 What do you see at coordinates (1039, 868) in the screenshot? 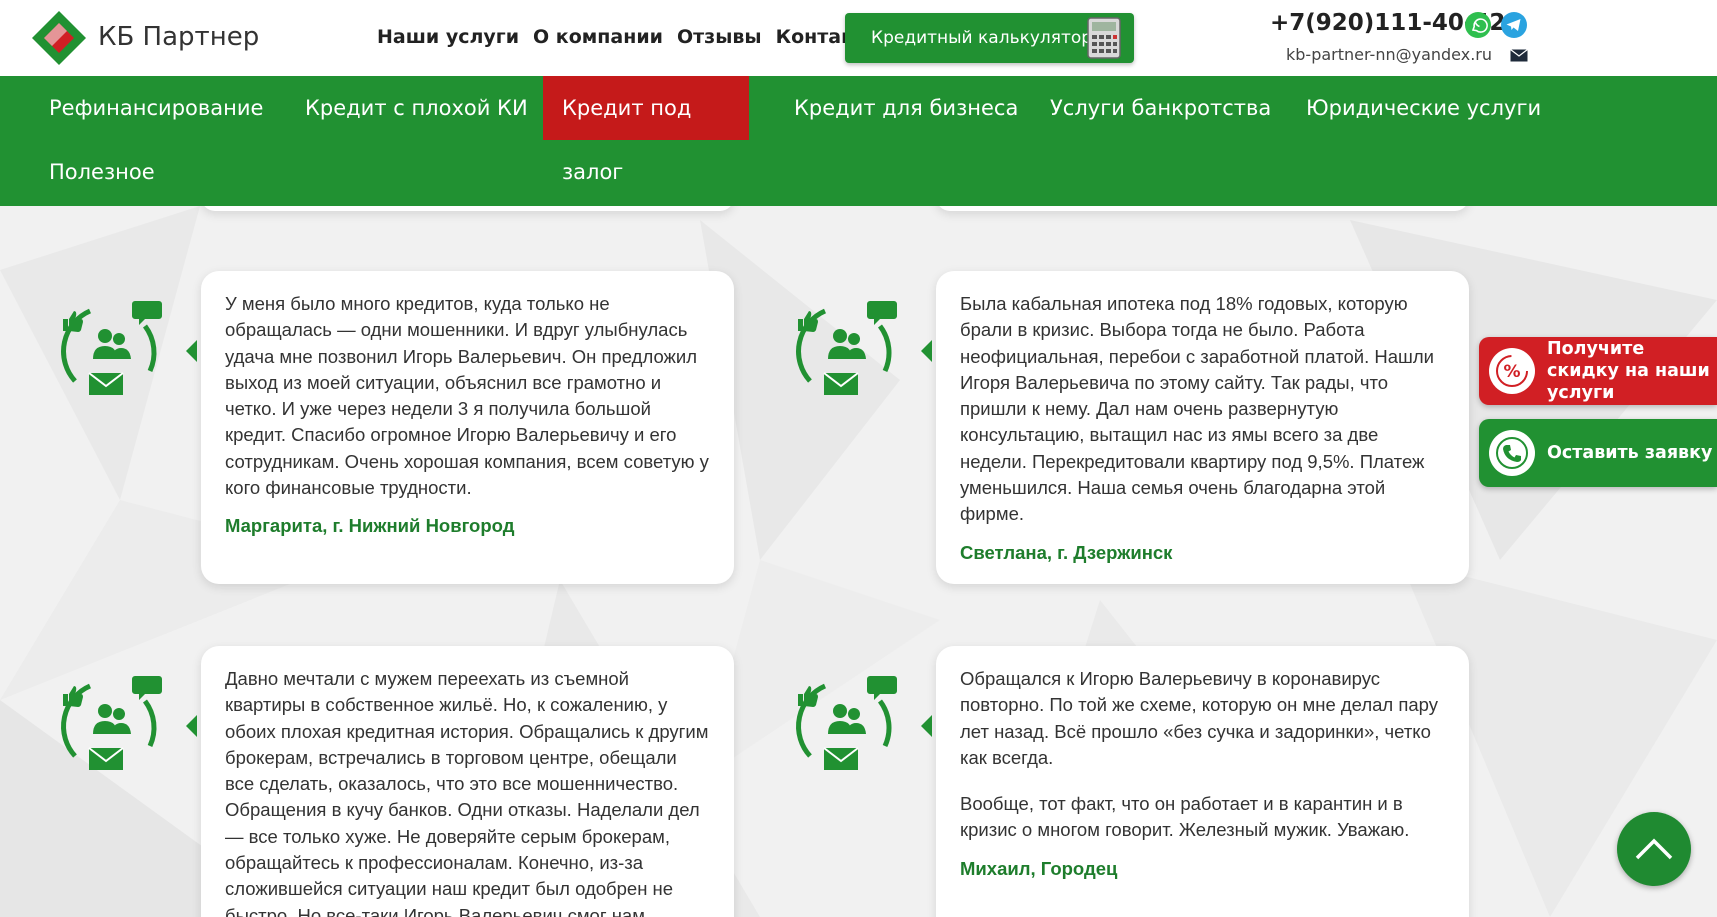
I see `review-author: Михаил, Городец` at bounding box center [1039, 868].